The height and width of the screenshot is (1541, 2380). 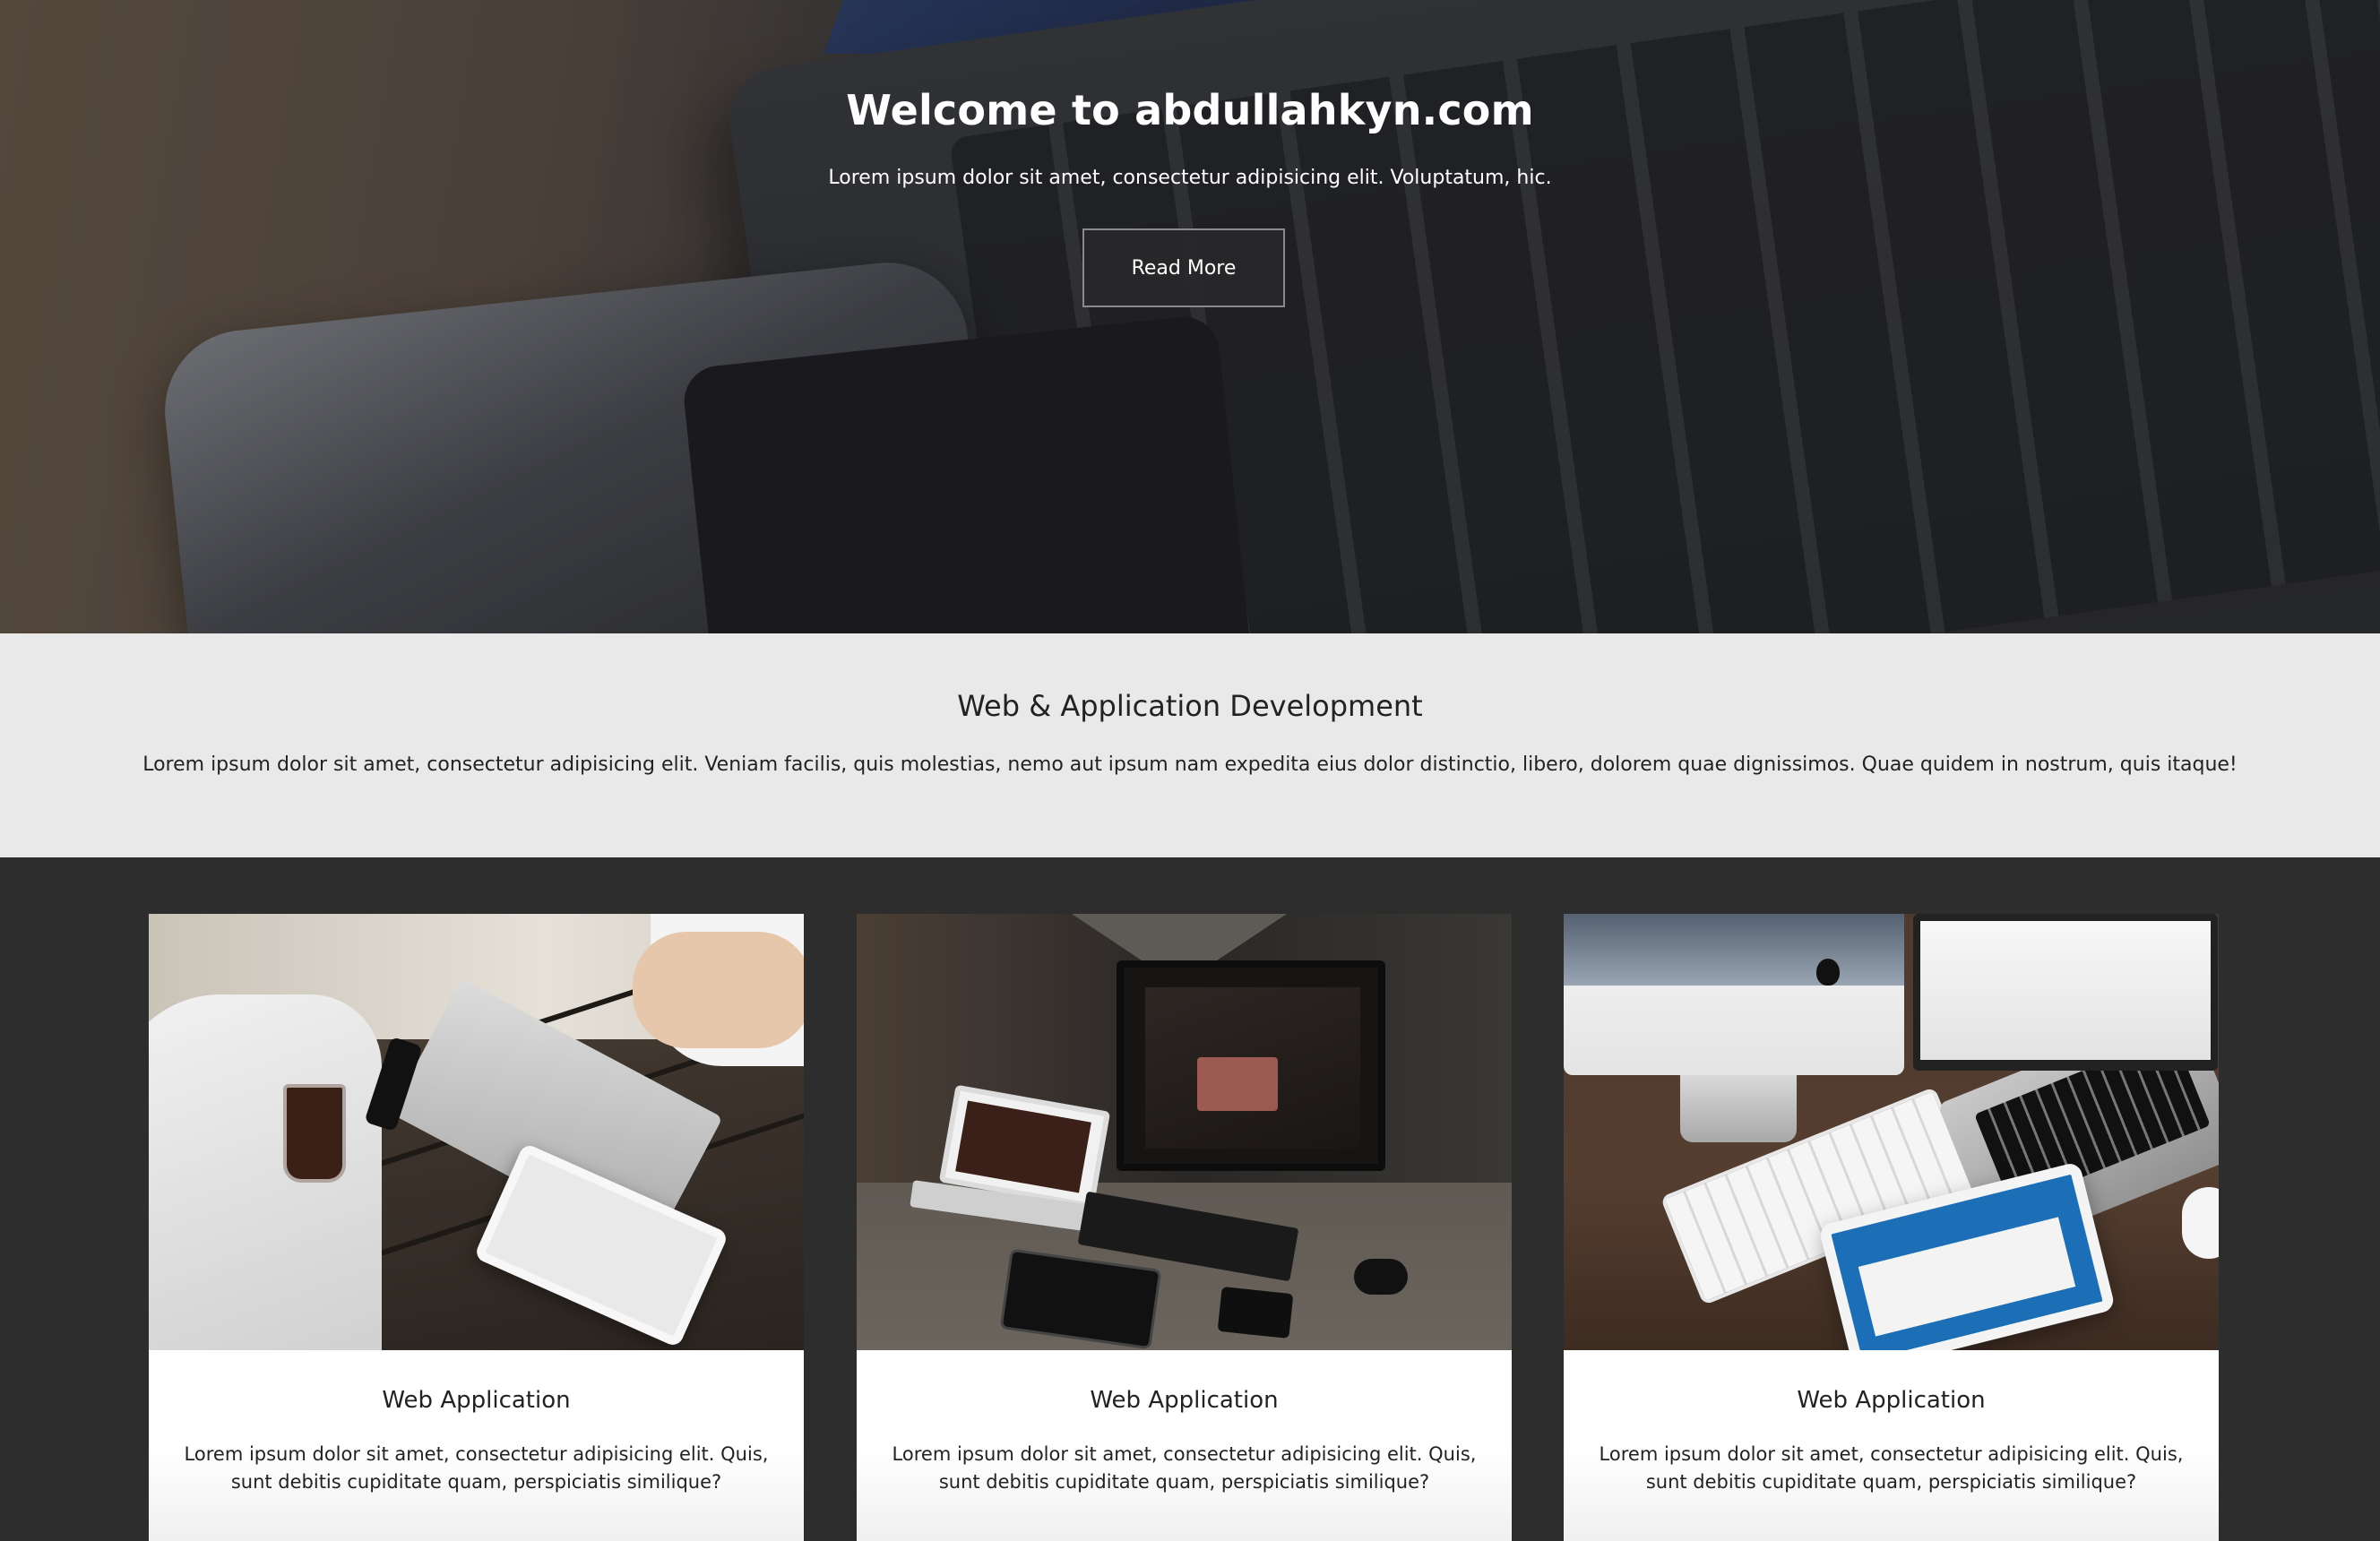 I want to click on hero-title: Welcome to abdullahkyn.com, so click(x=1190, y=110).